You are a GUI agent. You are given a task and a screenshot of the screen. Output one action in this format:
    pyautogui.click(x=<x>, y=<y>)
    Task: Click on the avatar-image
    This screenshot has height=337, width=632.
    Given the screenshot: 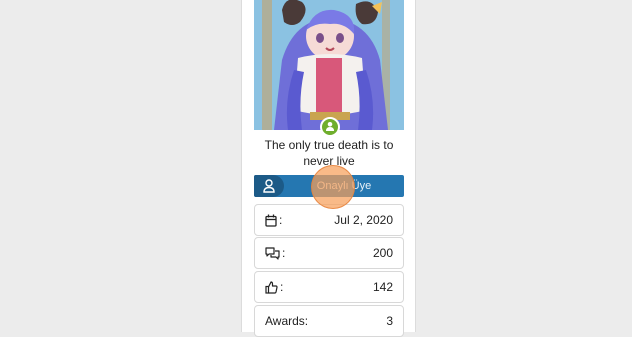 What is the action you would take?
    pyautogui.click(x=329, y=65)
    